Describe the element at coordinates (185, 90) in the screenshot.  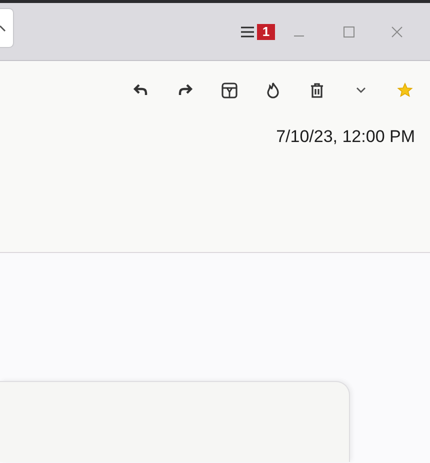
I see `forward-icon` at that location.